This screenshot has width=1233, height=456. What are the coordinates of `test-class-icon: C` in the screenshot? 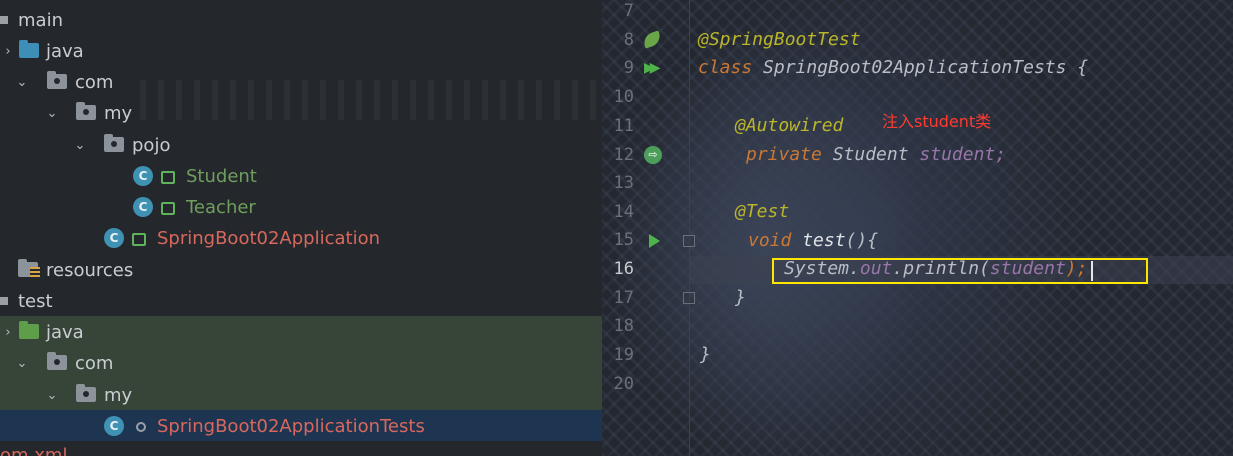 It's located at (114, 426).